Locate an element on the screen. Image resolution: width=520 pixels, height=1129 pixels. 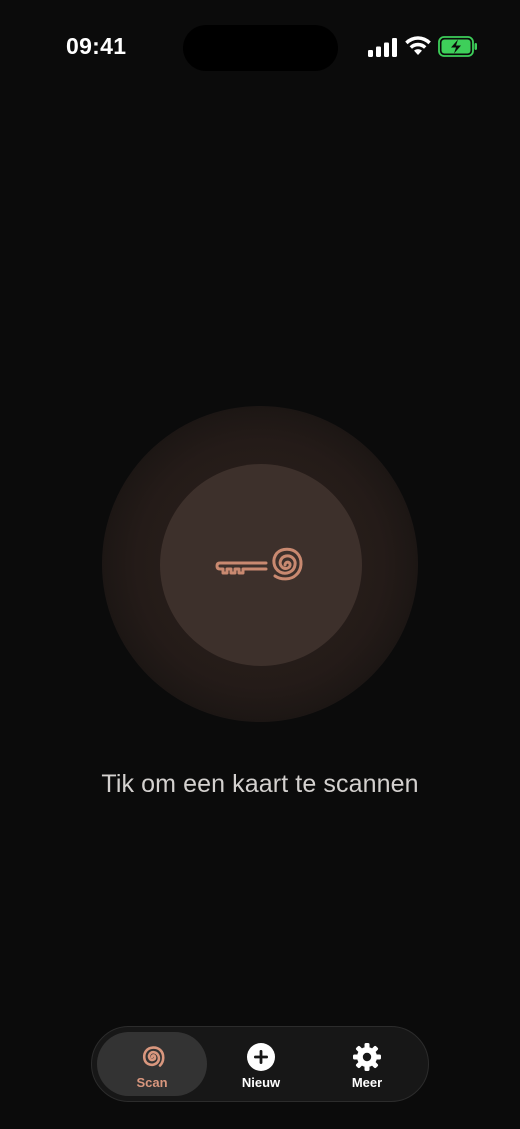
scan-hint: Tik om een kaart te scannen is located at coordinates (260, 784).